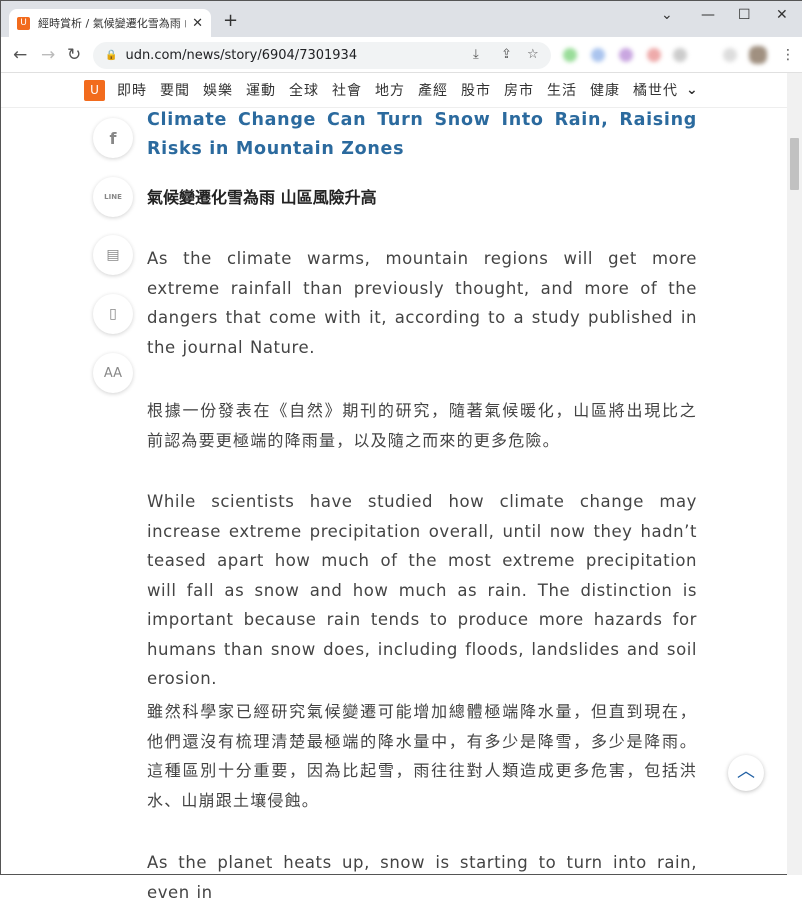  What do you see at coordinates (262, 197) in the screenshot?
I see `article-title-zh: 氣候變遷化雪為雨 山區風險升高` at bounding box center [262, 197].